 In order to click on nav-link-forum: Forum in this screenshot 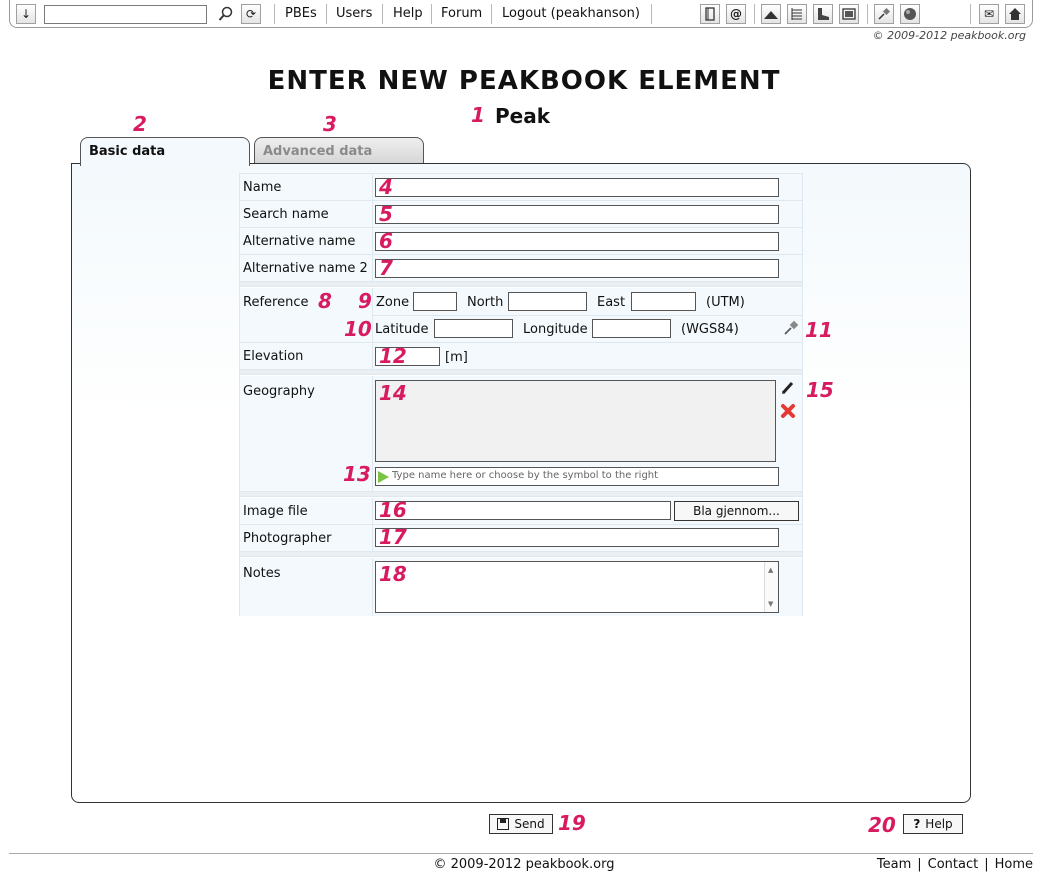, I will do `click(461, 13)`.